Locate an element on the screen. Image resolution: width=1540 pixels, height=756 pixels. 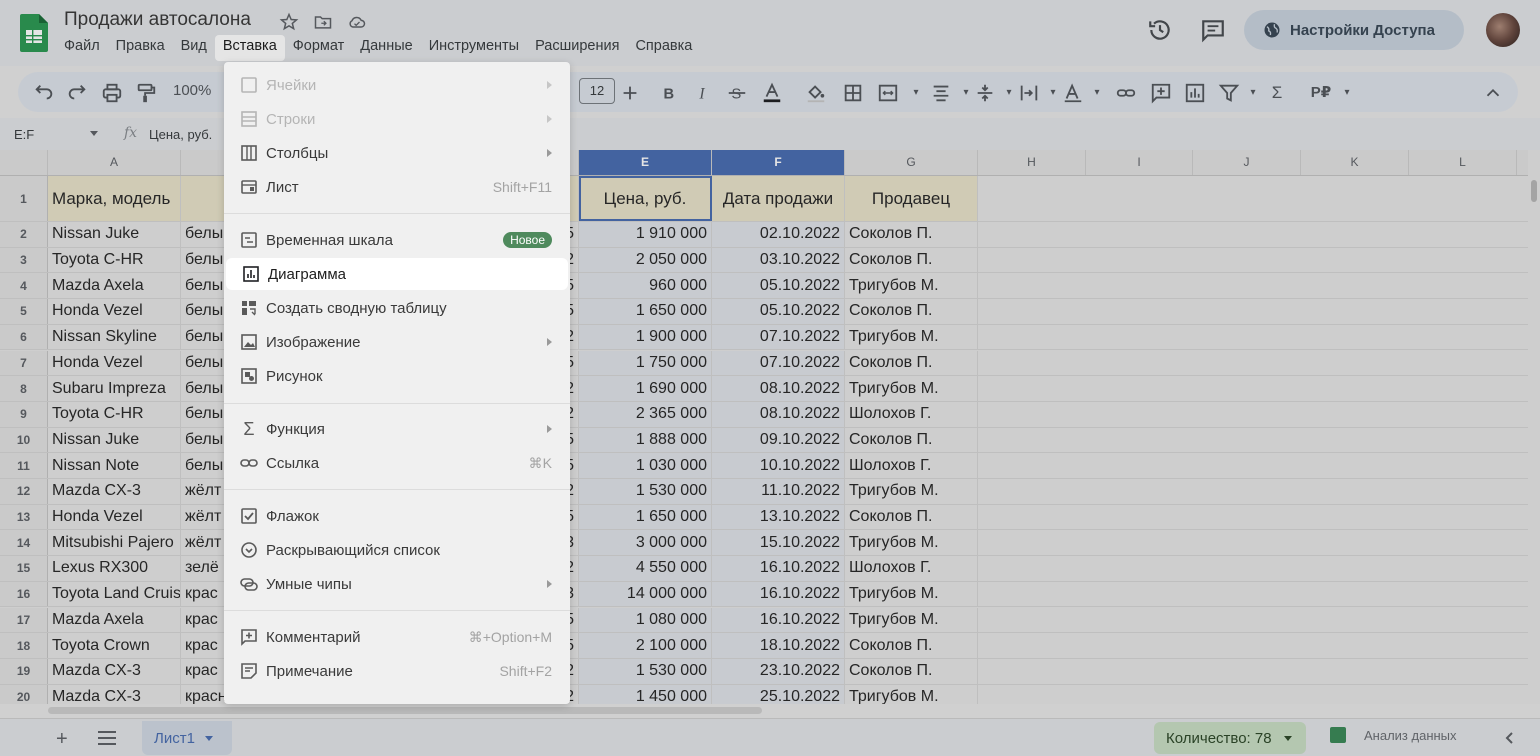
row-number: 14 is located at coordinates (24, 543).